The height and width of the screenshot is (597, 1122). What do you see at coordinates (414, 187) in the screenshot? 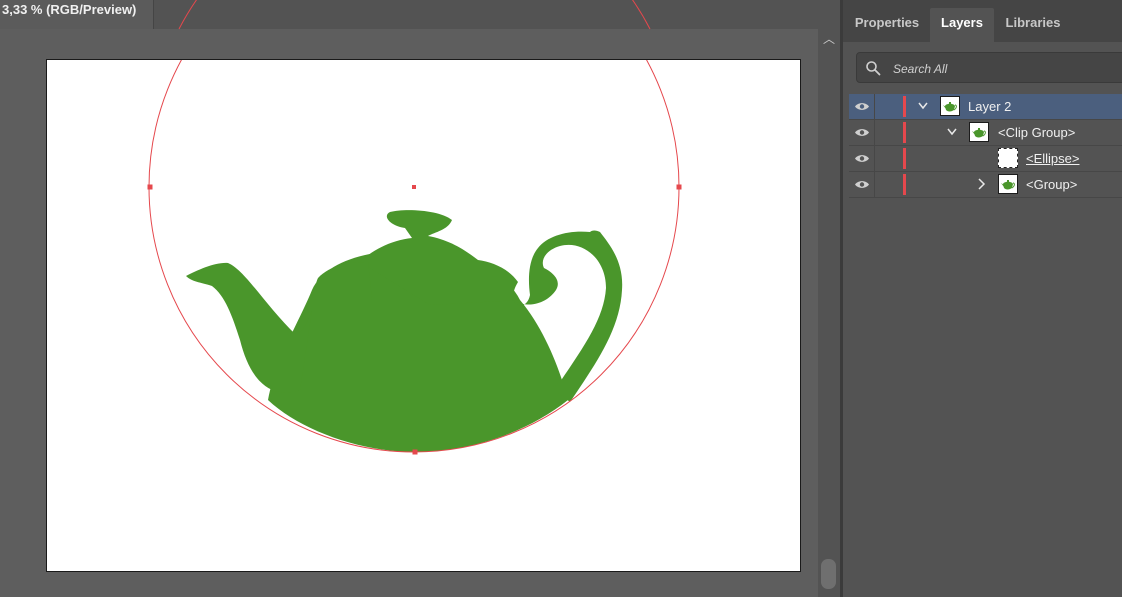
I see `center-point` at bounding box center [414, 187].